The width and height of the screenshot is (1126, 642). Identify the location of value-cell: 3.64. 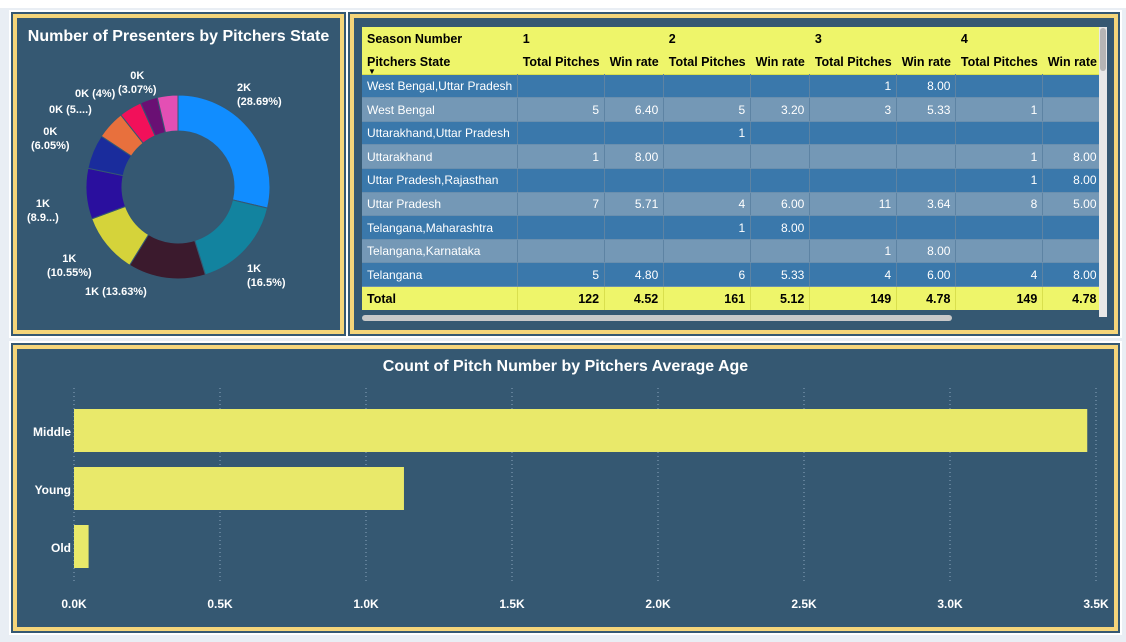
(926, 204).